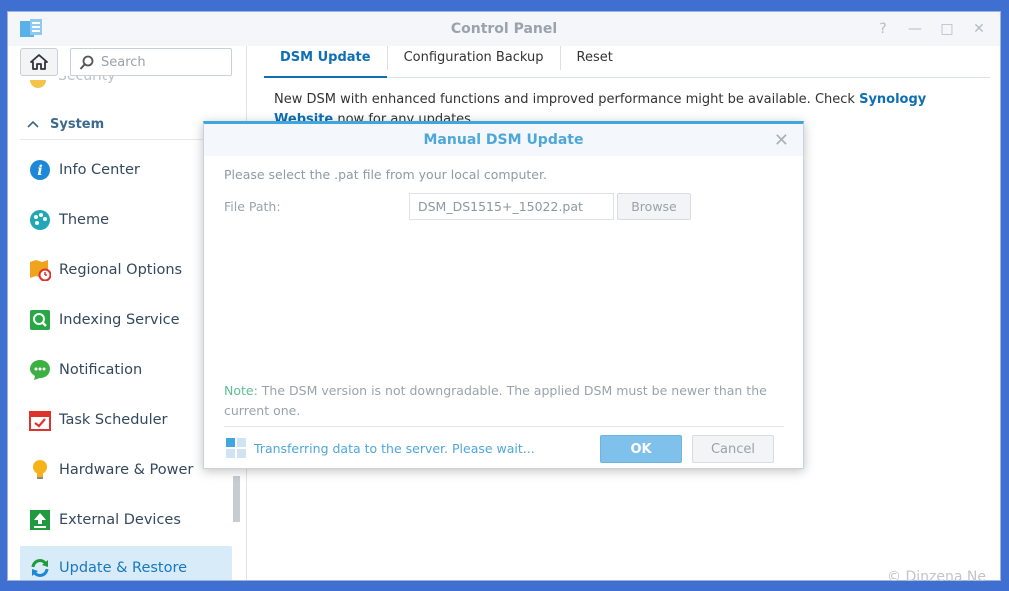 The width and height of the screenshot is (1009, 591). Describe the element at coordinates (163, 62) in the screenshot. I see `search-input` at that location.